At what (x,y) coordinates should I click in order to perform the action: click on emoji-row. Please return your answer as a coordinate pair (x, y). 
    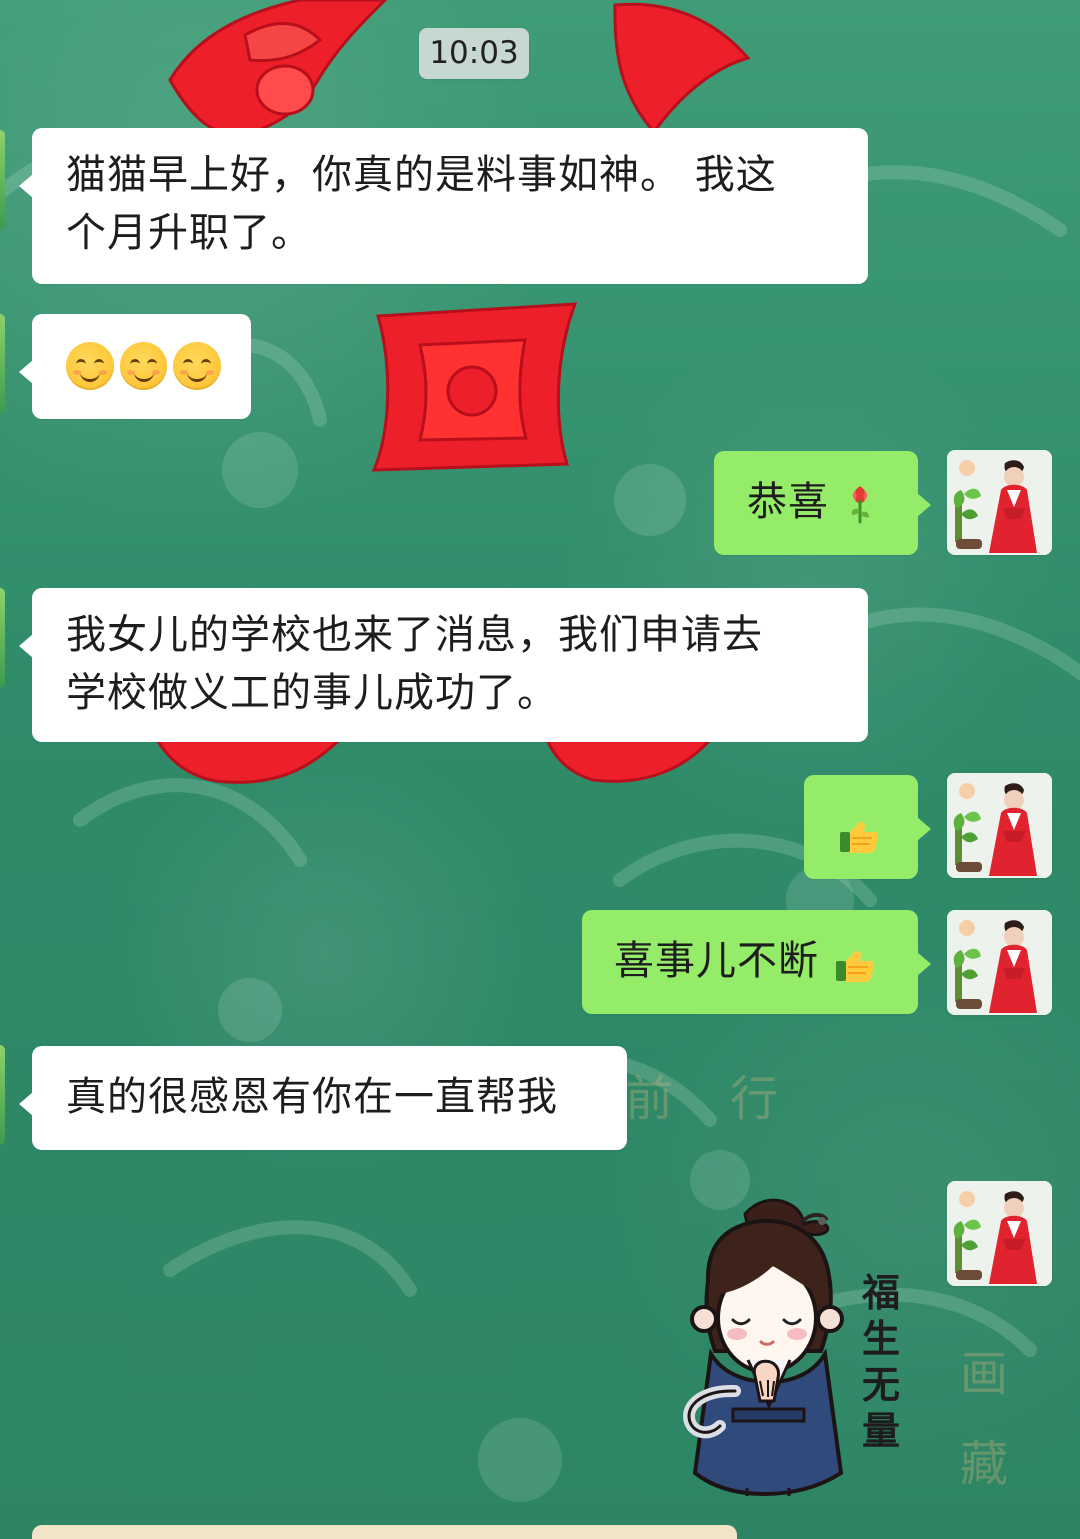
    Looking at the image, I should click on (144, 366).